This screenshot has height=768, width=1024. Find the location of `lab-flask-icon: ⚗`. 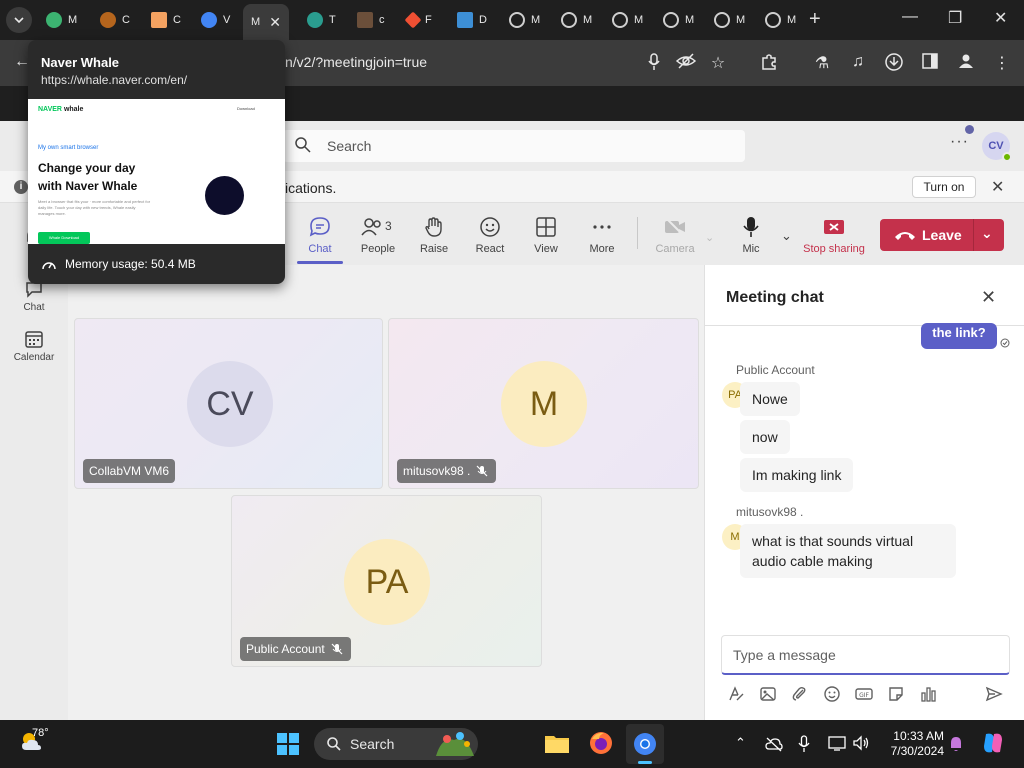

lab-flask-icon: ⚗ is located at coordinates (822, 63).